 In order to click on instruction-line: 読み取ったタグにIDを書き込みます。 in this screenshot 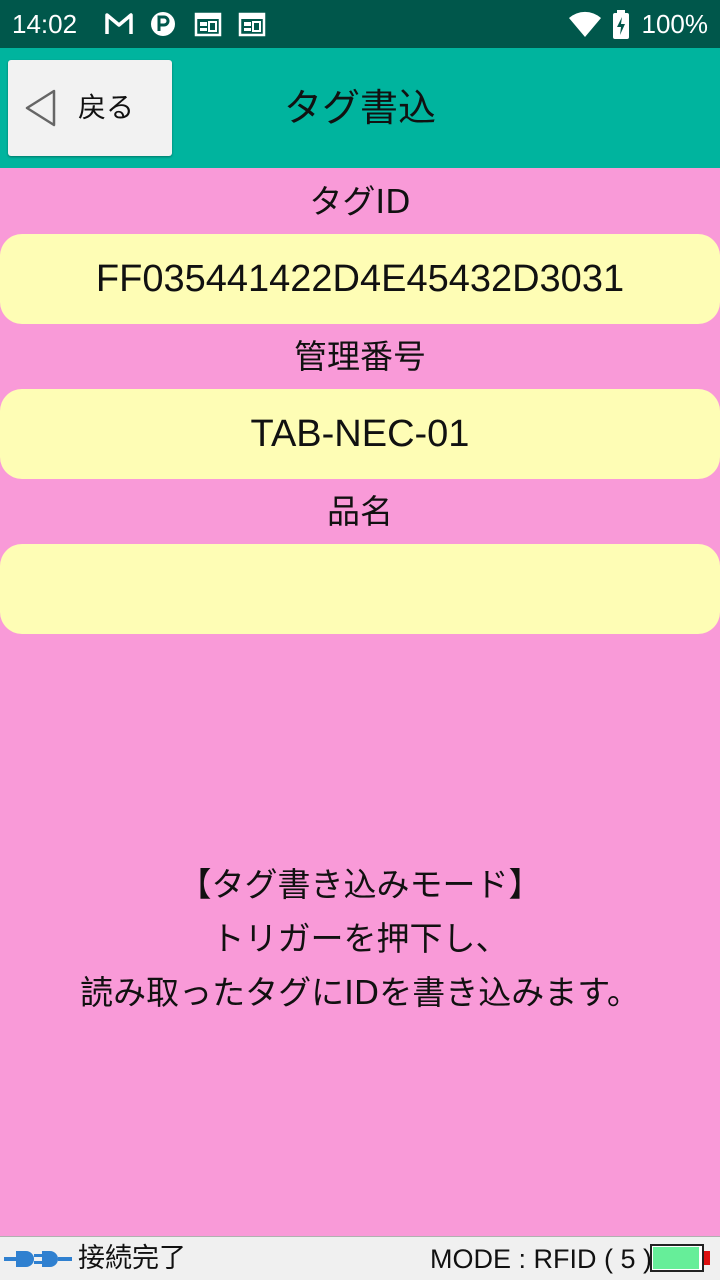, I will do `click(360, 992)`.